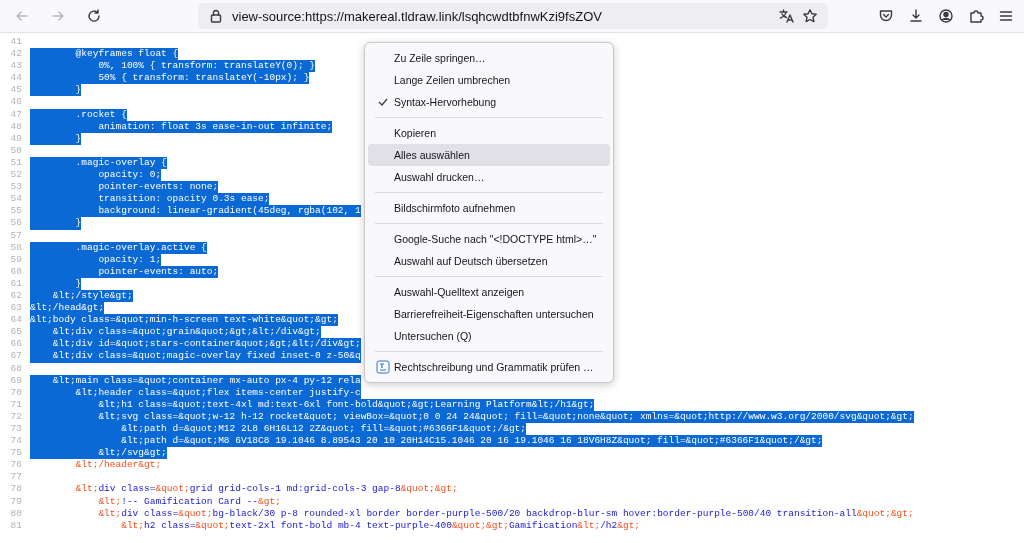  What do you see at coordinates (16, 513) in the screenshot?
I see `line-number: 80` at bounding box center [16, 513].